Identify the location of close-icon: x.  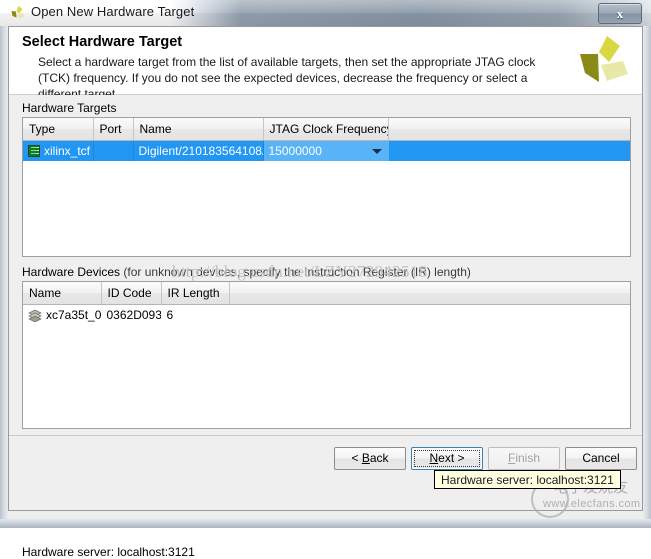
(620, 13).